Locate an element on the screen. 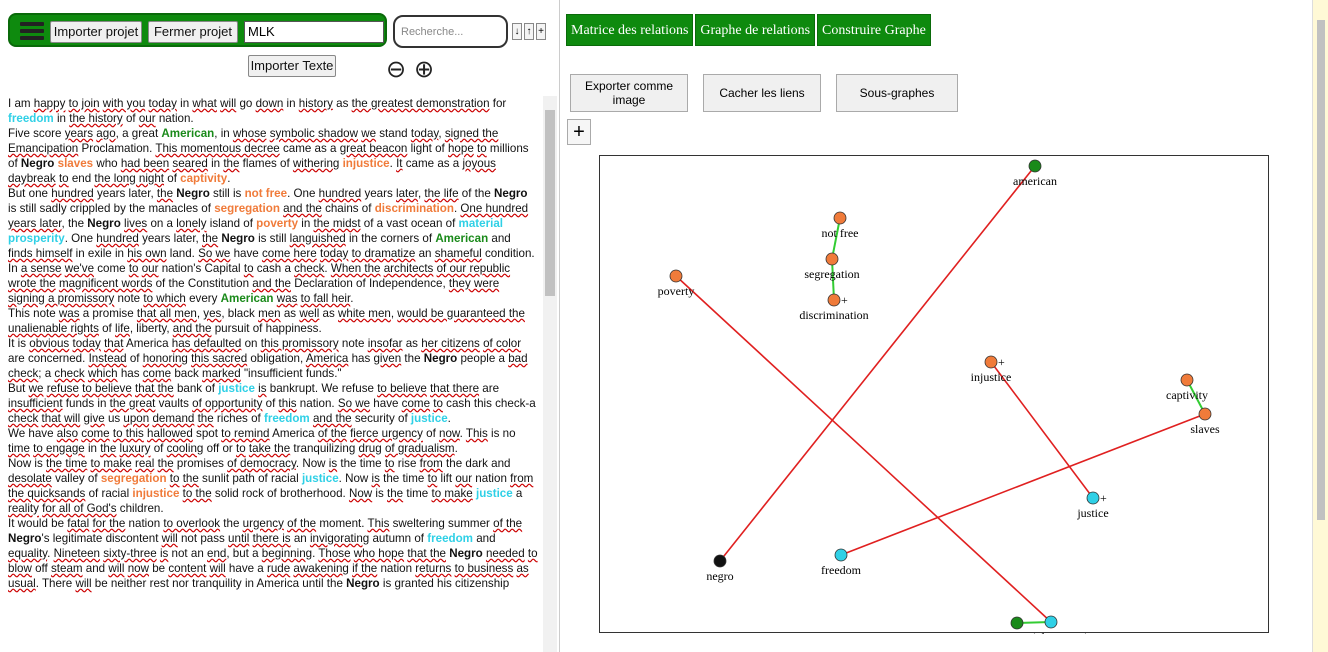  spellcheck-word: to fall heir is located at coordinates (325, 298).